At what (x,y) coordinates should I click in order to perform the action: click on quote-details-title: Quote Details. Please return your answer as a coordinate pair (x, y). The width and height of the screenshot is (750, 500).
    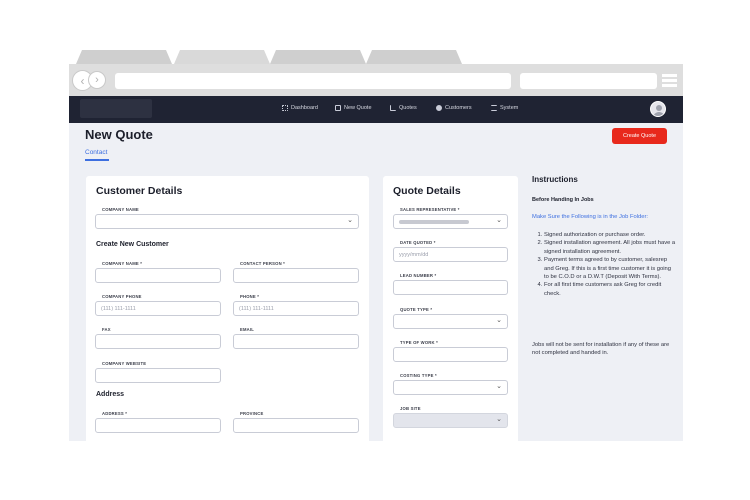
    Looking at the image, I should click on (427, 191).